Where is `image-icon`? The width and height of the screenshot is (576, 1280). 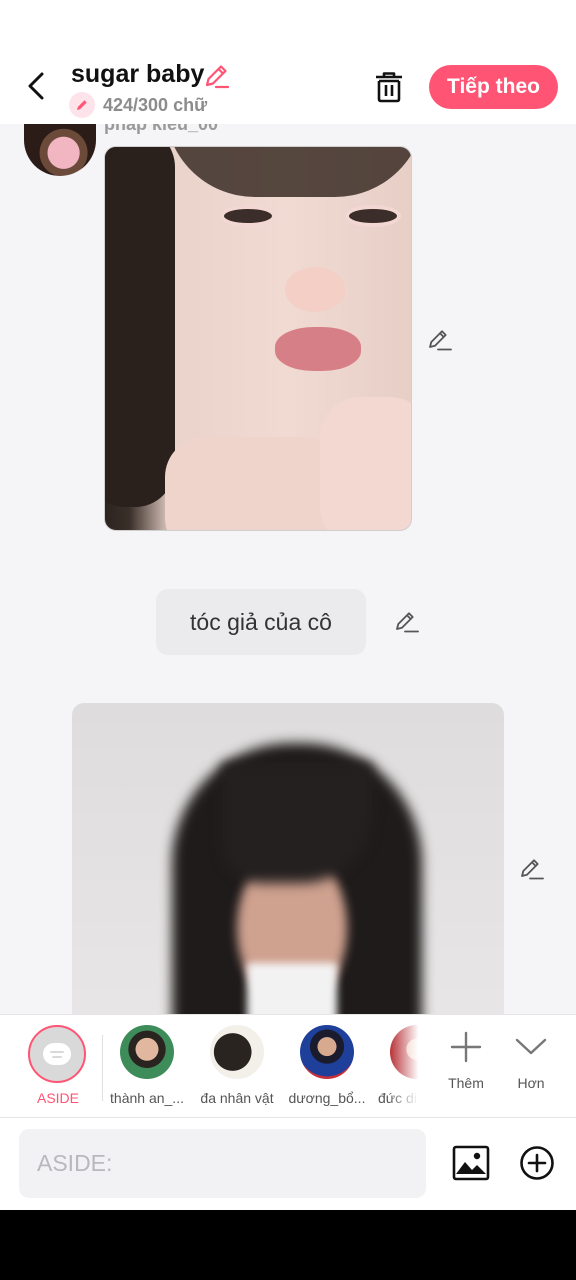 image-icon is located at coordinates (471, 1163).